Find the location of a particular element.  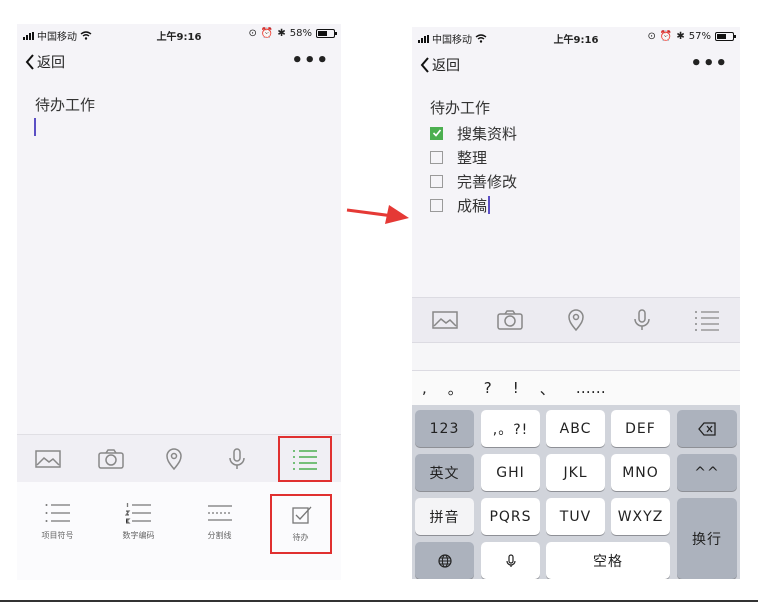

key-pqrs: PQRS is located at coordinates (510, 516).